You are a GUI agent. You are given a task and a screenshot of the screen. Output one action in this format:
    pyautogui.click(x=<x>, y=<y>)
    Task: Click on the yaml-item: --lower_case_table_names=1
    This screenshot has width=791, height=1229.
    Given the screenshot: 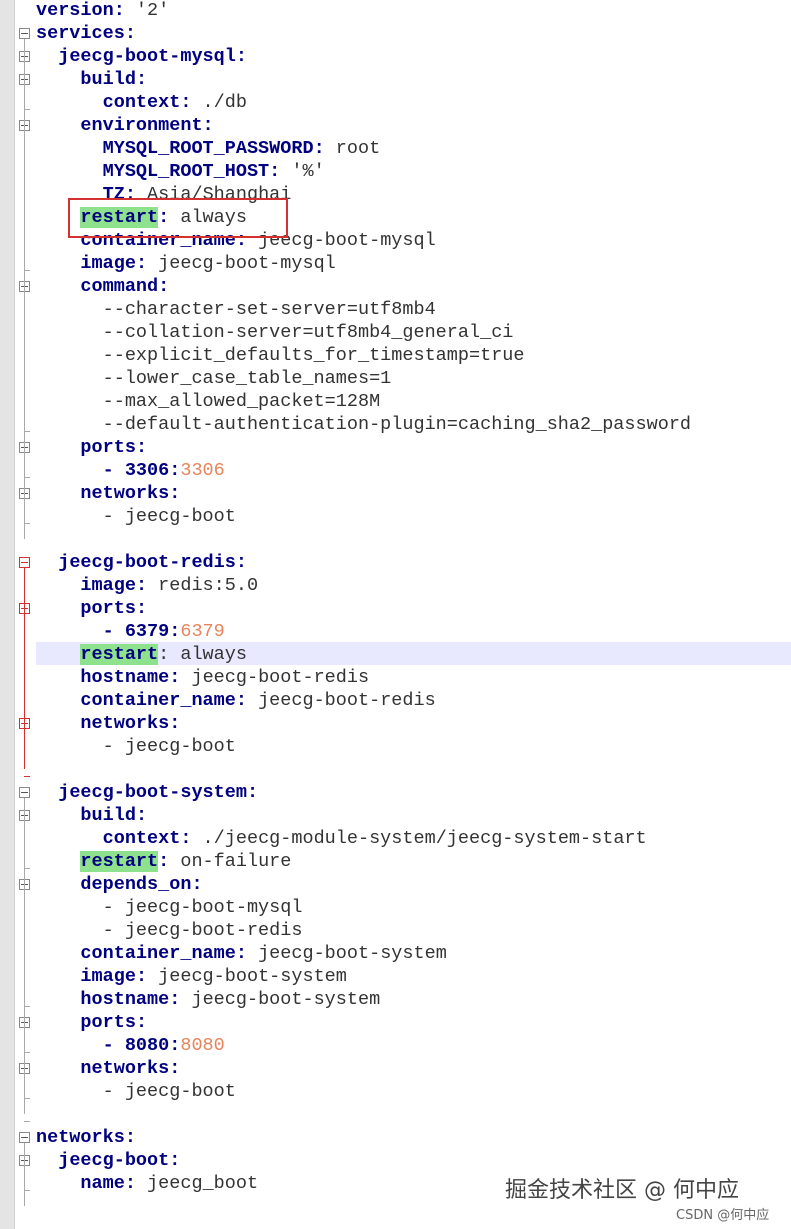 What is the action you would take?
    pyautogui.click(x=247, y=378)
    